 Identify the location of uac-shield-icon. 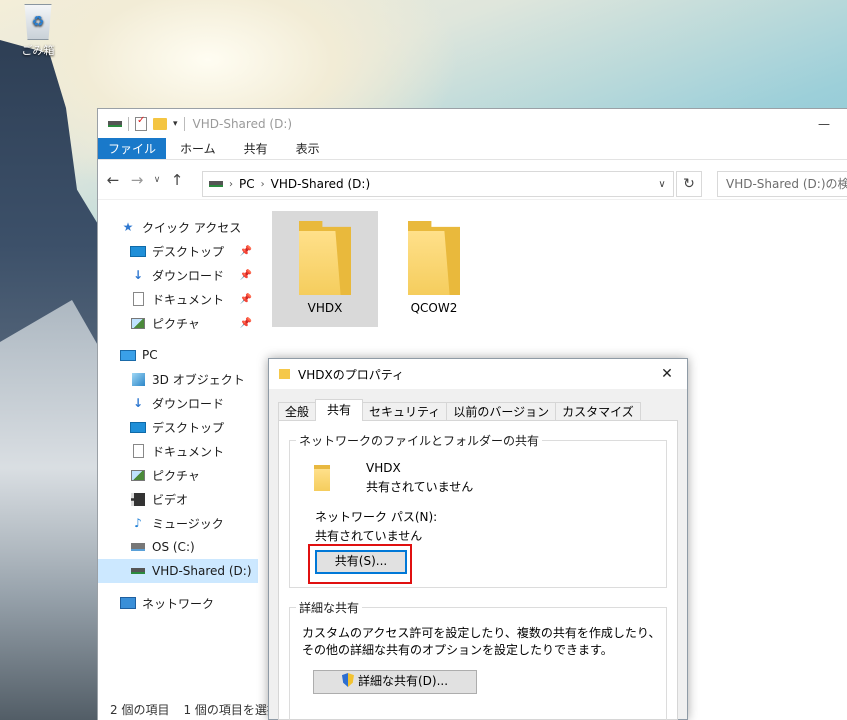
(347, 680).